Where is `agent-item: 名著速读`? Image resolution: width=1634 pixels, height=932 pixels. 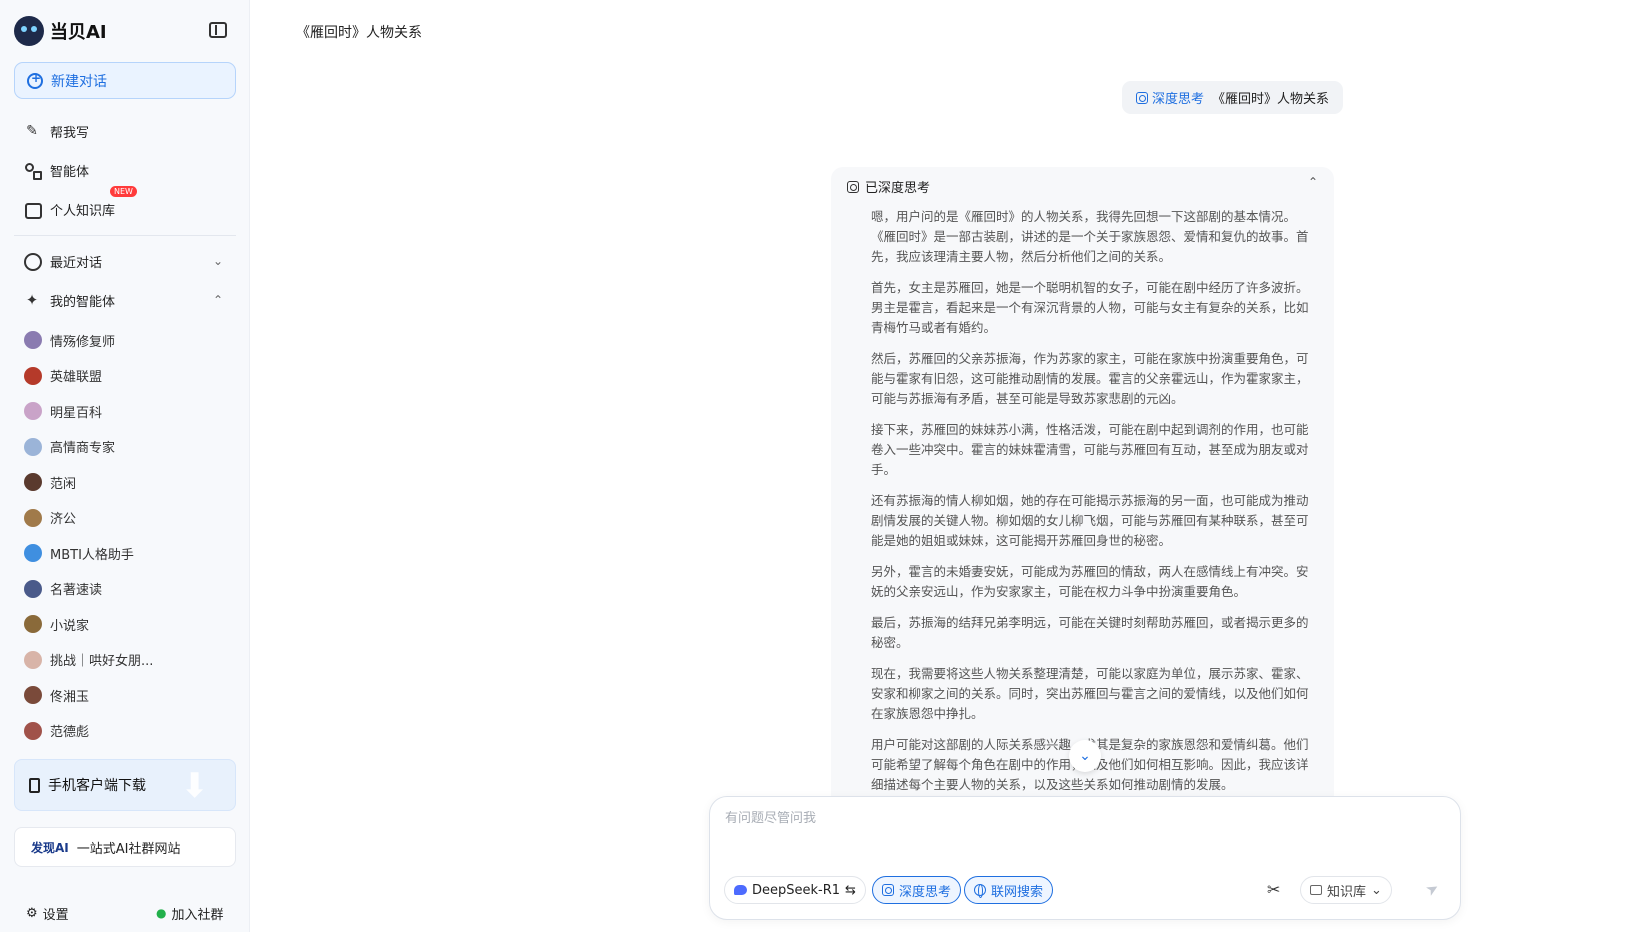
agent-item: 名著速读 is located at coordinates (63, 589).